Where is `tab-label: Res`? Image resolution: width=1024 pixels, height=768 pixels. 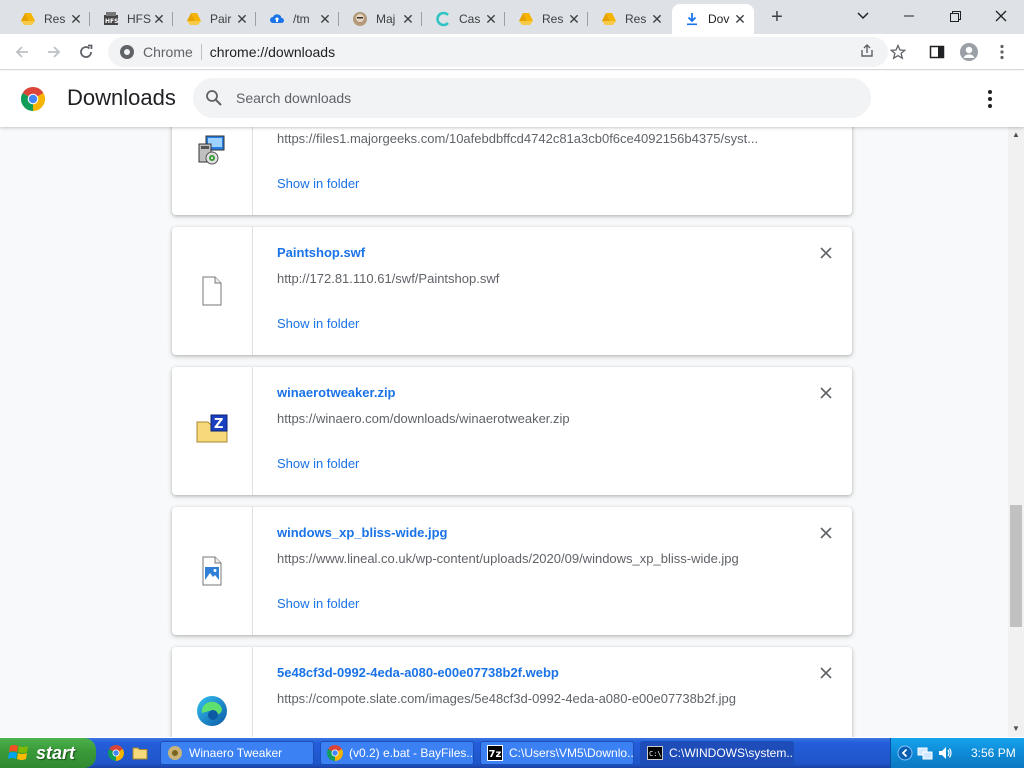 tab-label: Res is located at coordinates (55, 19).